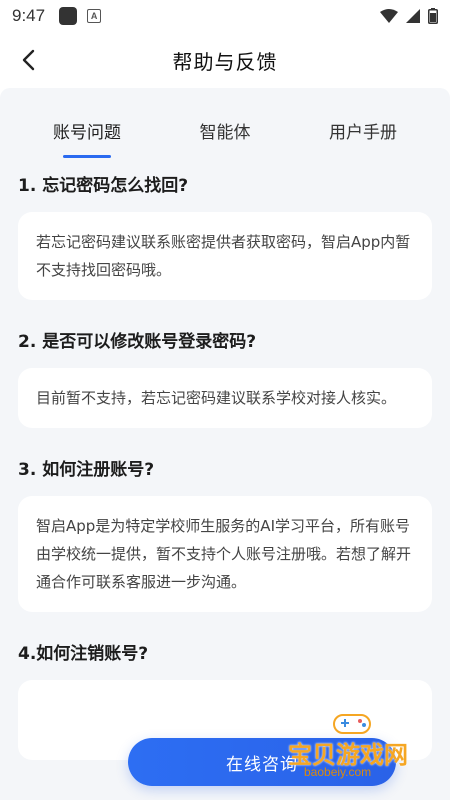 This screenshot has width=450, height=800. What do you see at coordinates (94, 16) in the screenshot?
I see `a-badge-icon: A` at bounding box center [94, 16].